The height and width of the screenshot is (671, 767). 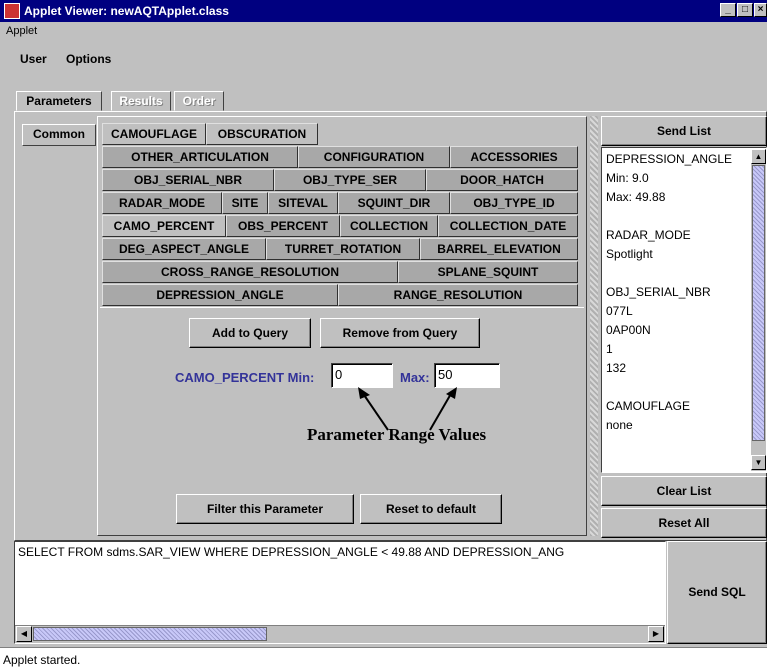 What do you see at coordinates (250, 272) in the screenshot?
I see `param-tab-cross-range-resolution: CROSS_RANGE_RESOLUTION` at bounding box center [250, 272].